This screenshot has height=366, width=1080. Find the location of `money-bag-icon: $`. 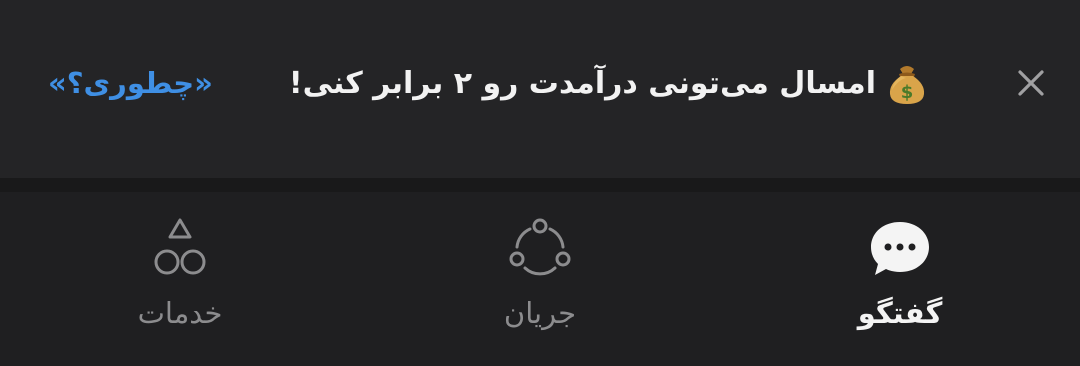

money-bag-icon: $ is located at coordinates (907, 85).